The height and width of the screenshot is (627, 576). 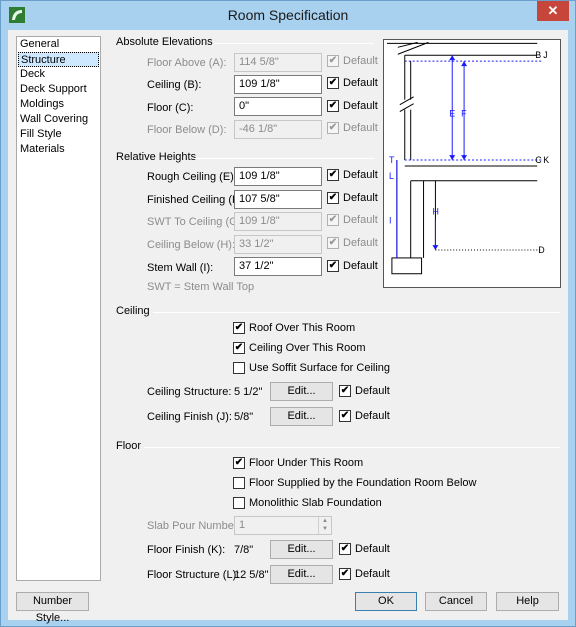 I want to click on floor-structure-default-label: Default, so click(x=372, y=574).